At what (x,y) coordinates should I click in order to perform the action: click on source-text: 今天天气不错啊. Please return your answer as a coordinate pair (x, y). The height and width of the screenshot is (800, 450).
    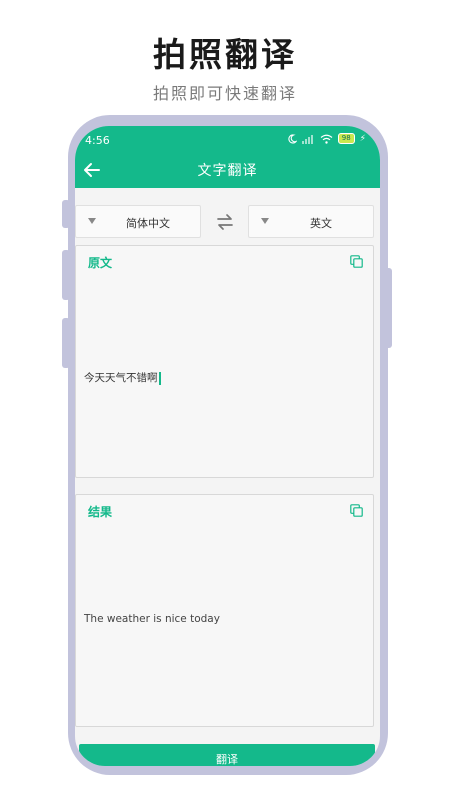
    Looking at the image, I should click on (121, 378).